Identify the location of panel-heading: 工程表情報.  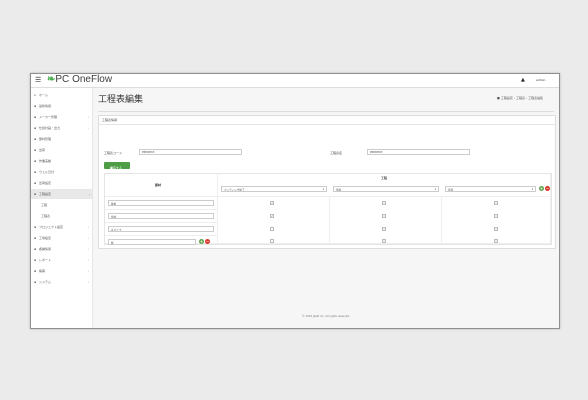
(327, 120).